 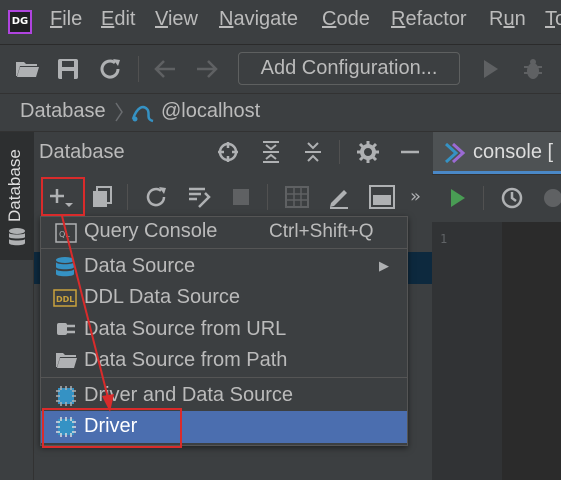 I want to click on annotation-arrow, so click(x=87, y=313).